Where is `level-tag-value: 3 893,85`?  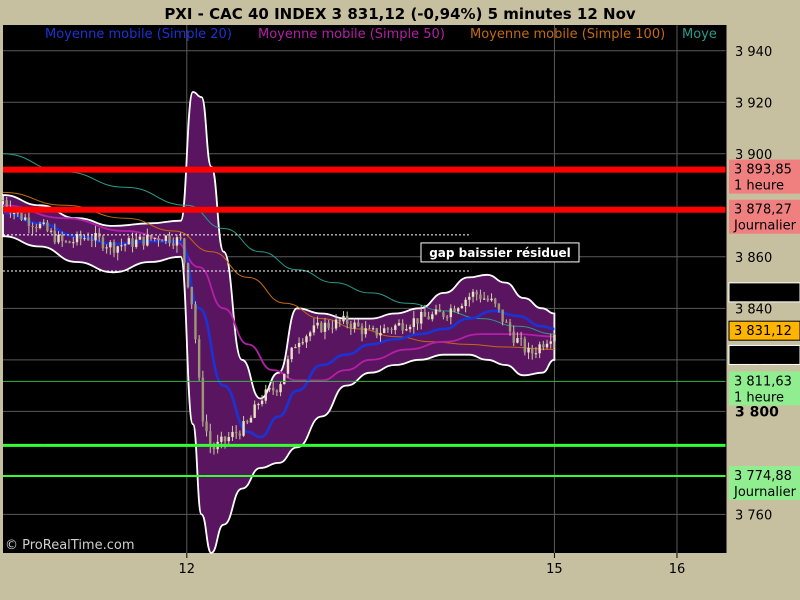
level-tag-value: 3 893,85 is located at coordinates (763, 170).